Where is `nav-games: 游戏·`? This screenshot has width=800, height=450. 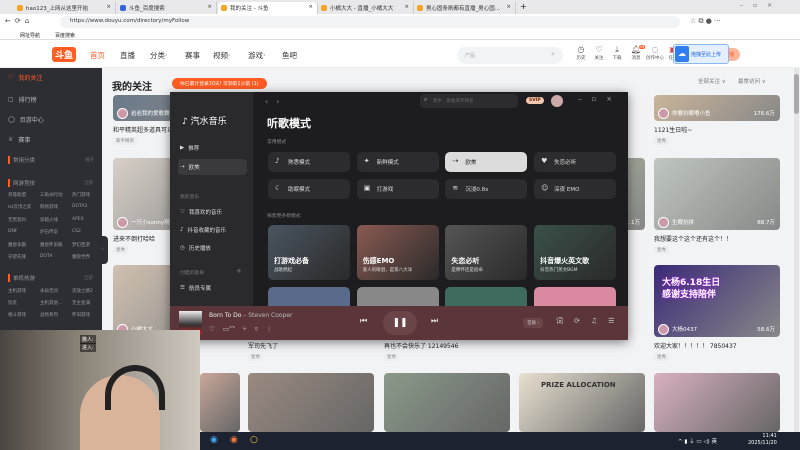
nav-games: 游戏· is located at coordinates (256, 55).